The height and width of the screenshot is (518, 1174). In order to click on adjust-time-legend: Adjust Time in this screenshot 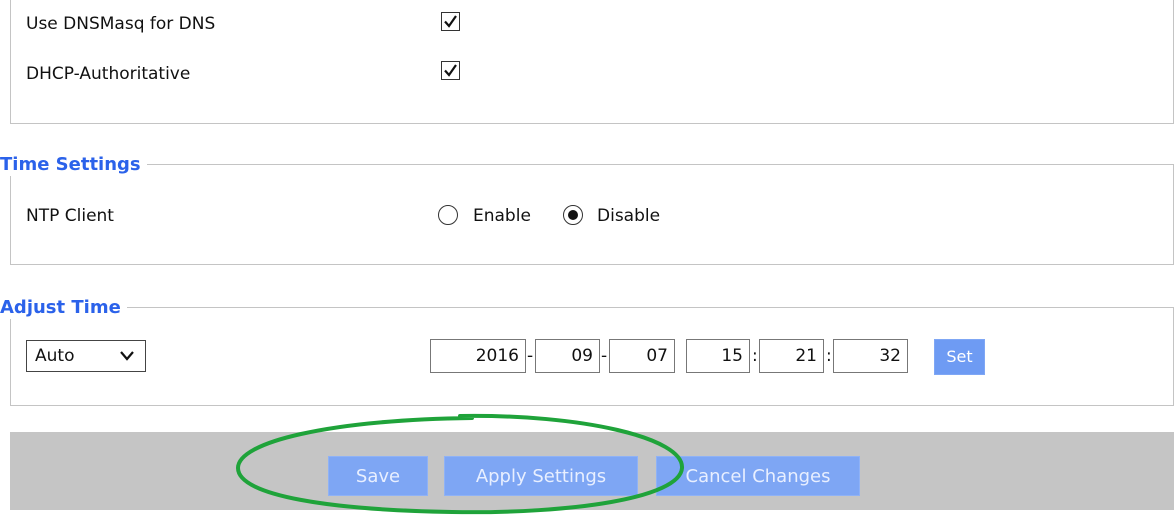, I will do `click(63, 308)`.